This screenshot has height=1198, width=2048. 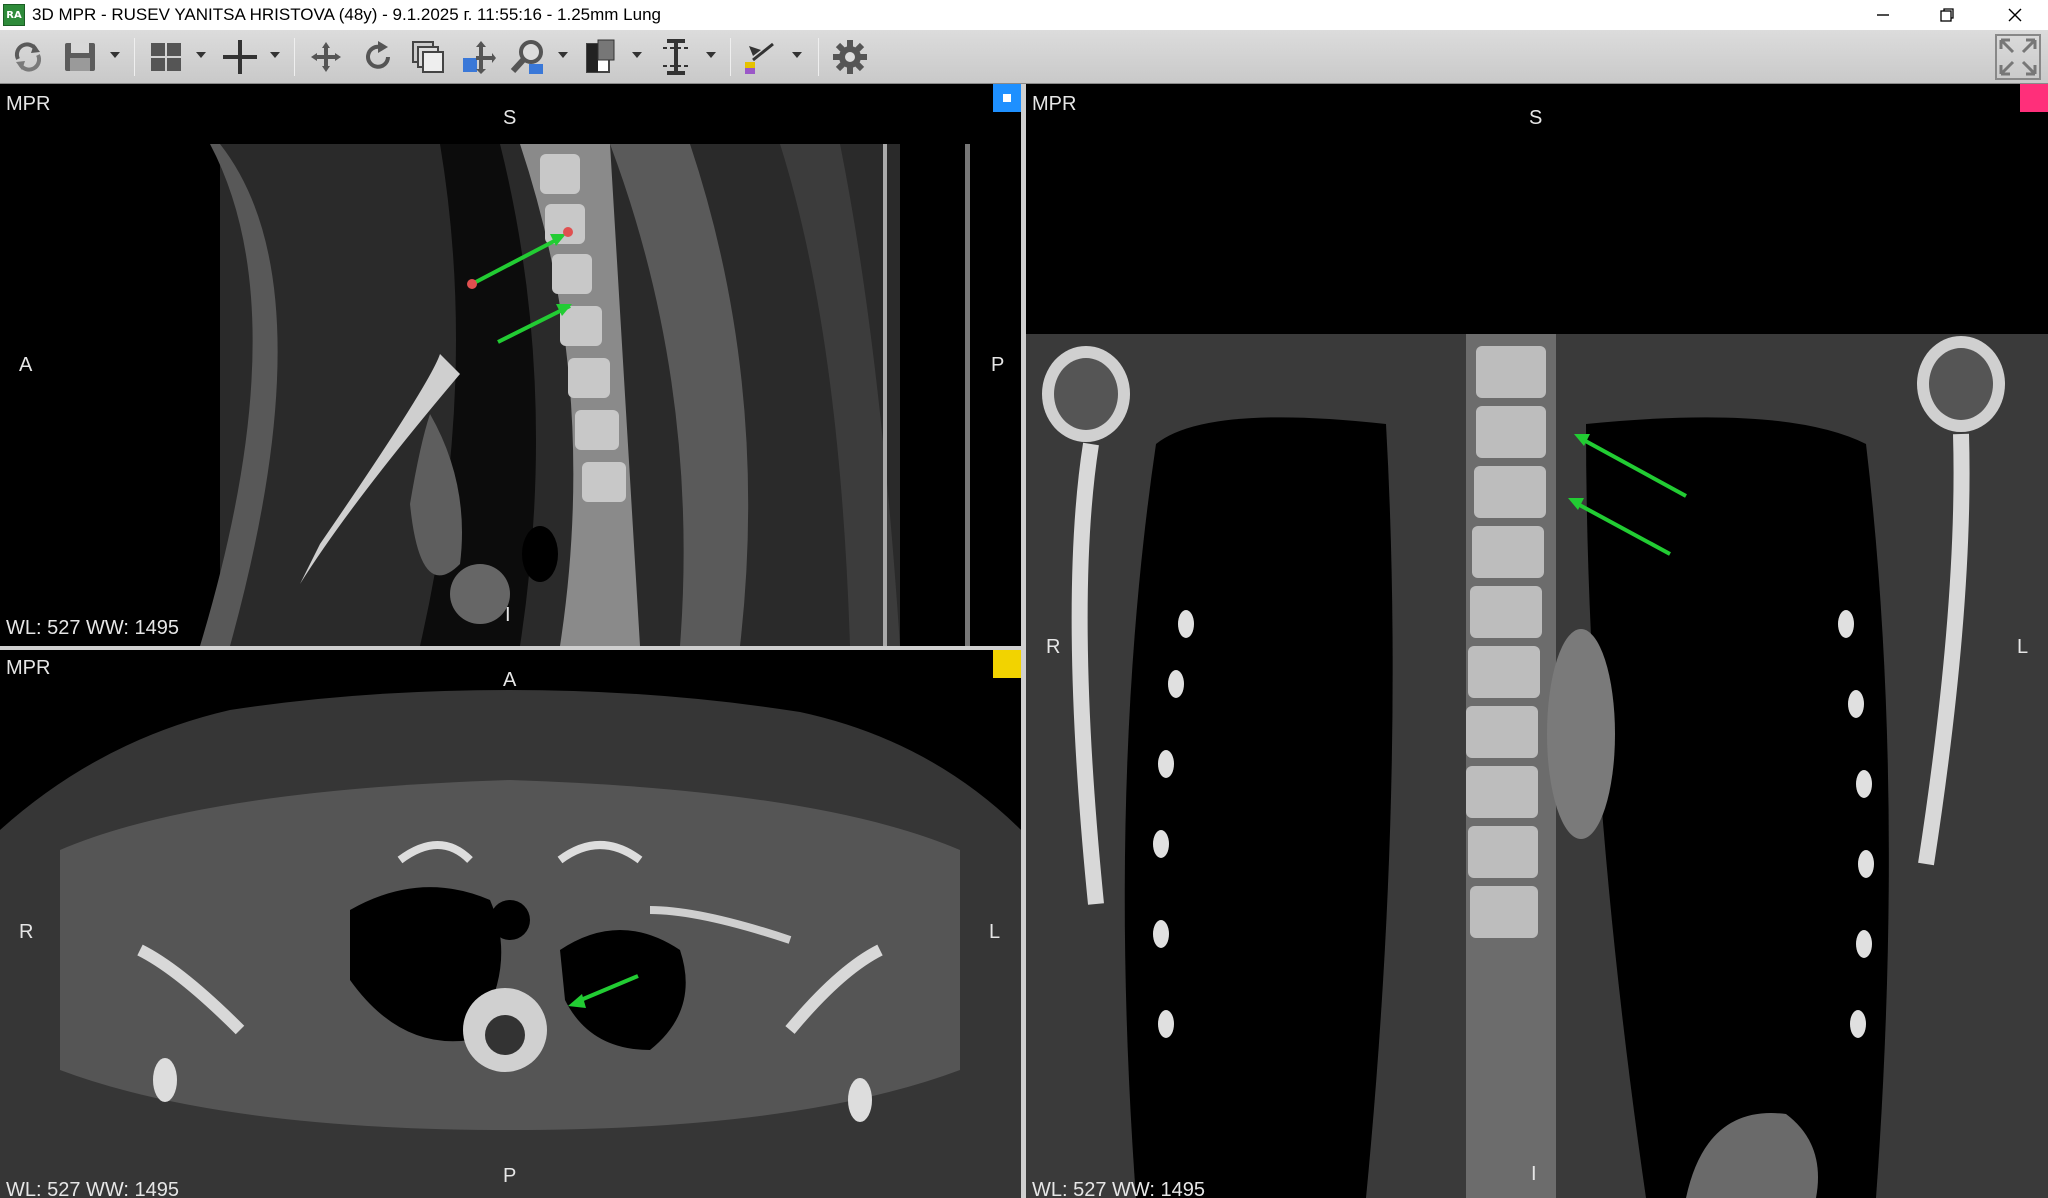 I want to click on close-icon, so click(x=2015, y=15).